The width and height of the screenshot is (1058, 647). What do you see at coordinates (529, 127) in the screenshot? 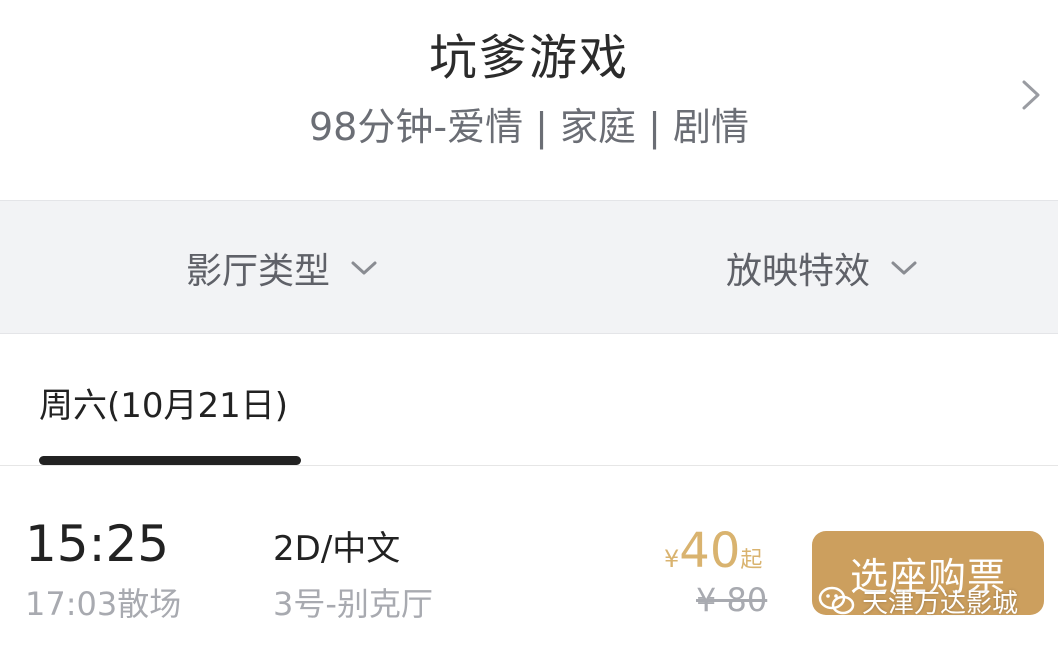
I see `movie-meta: 98分钟-爱情 | 家庭 | 剧情` at bounding box center [529, 127].